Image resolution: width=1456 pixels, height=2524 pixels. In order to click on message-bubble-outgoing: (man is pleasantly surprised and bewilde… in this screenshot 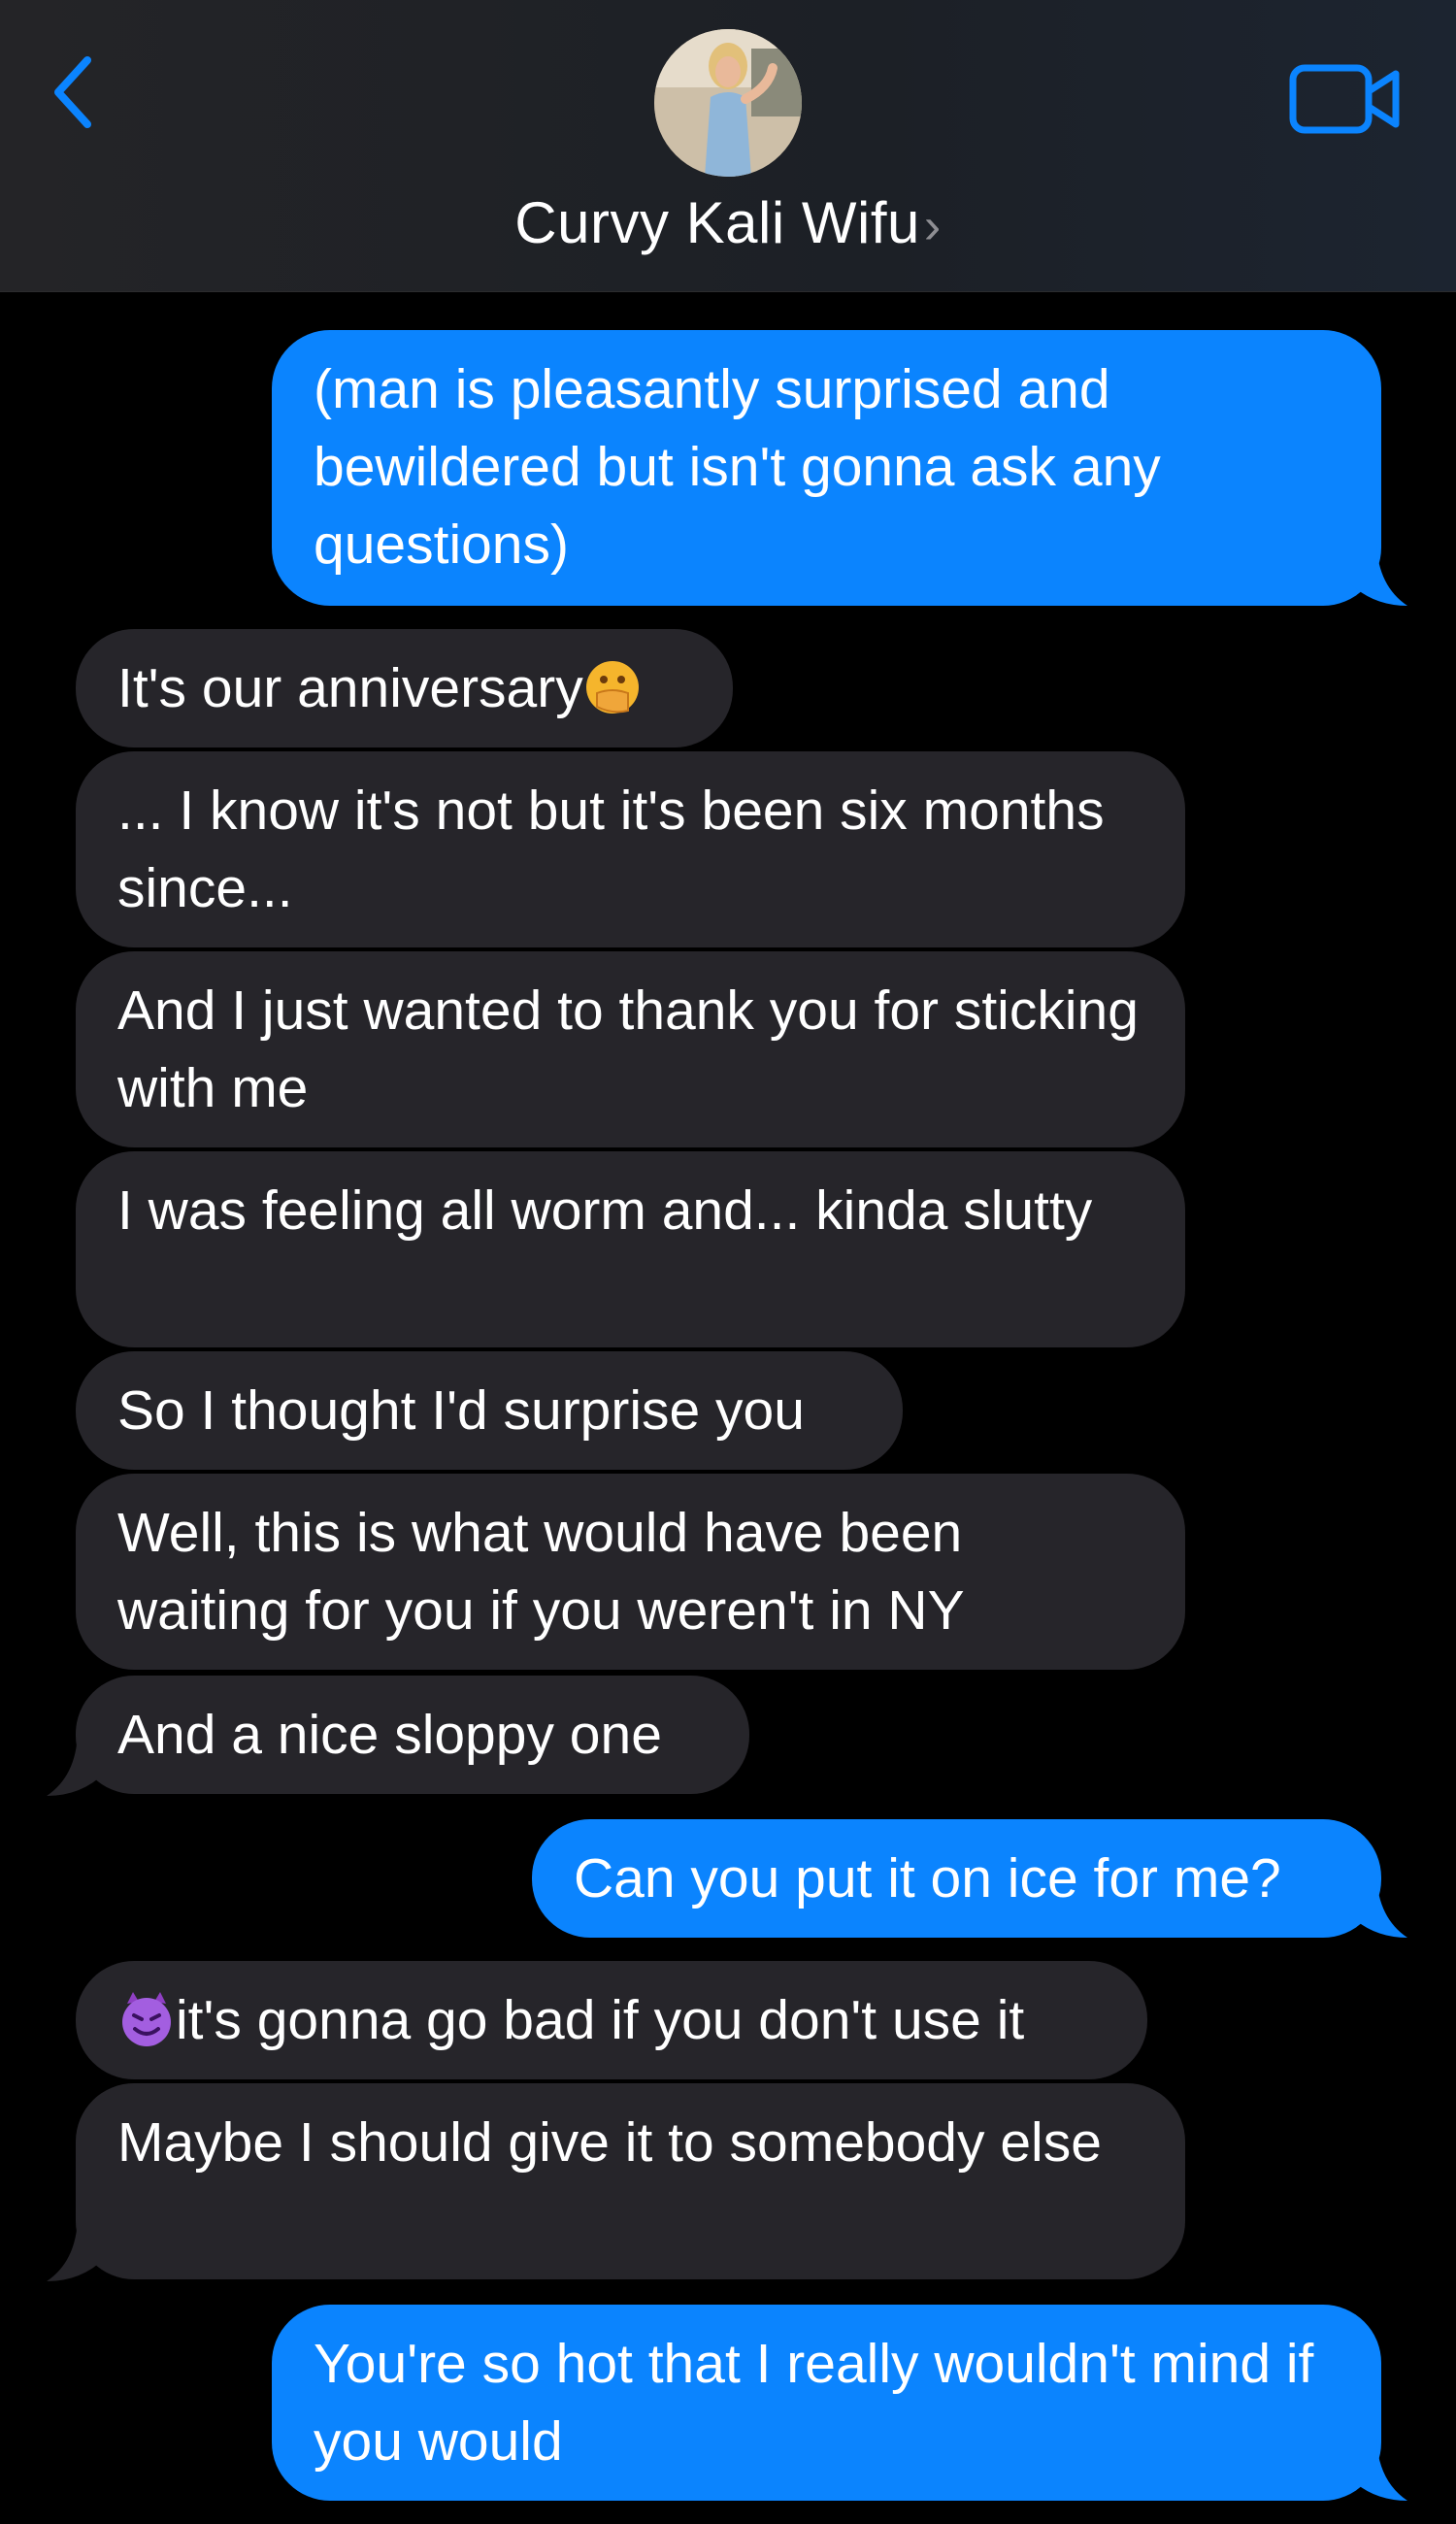, I will do `click(826, 468)`.